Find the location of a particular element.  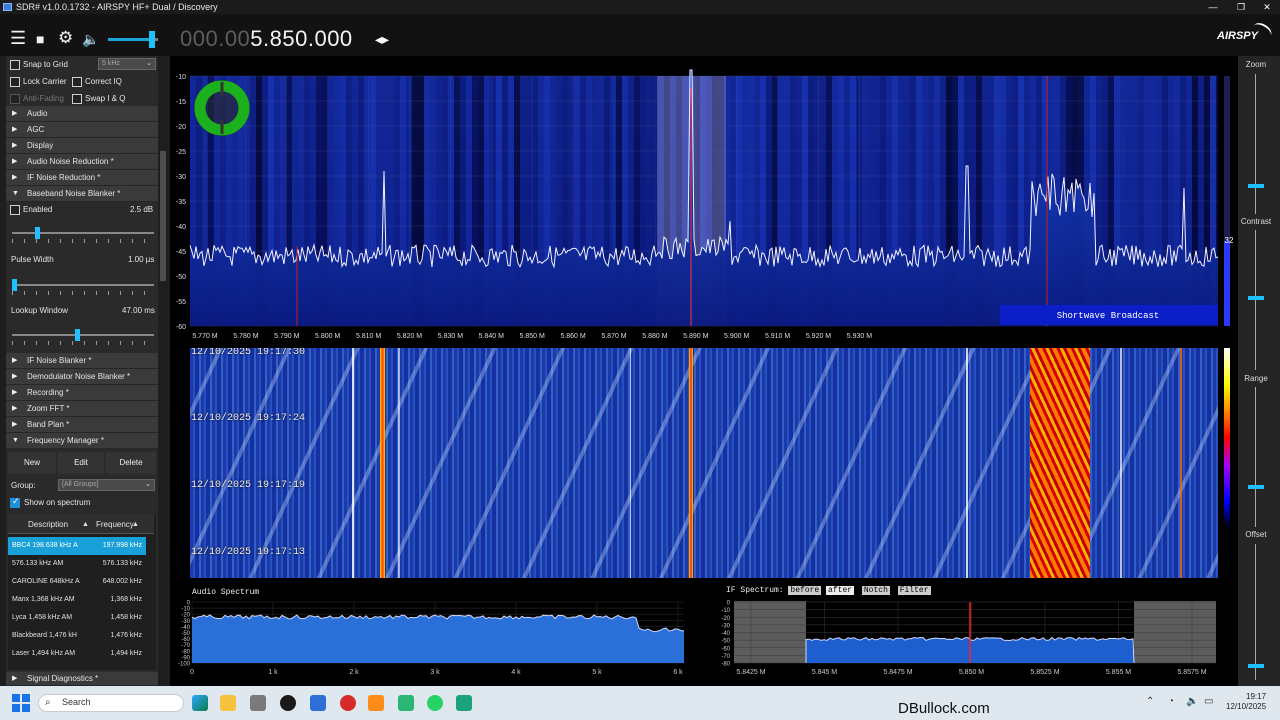

table-row: BBC4 198.638 kHz A 197.998 kHz is located at coordinates (77, 546).